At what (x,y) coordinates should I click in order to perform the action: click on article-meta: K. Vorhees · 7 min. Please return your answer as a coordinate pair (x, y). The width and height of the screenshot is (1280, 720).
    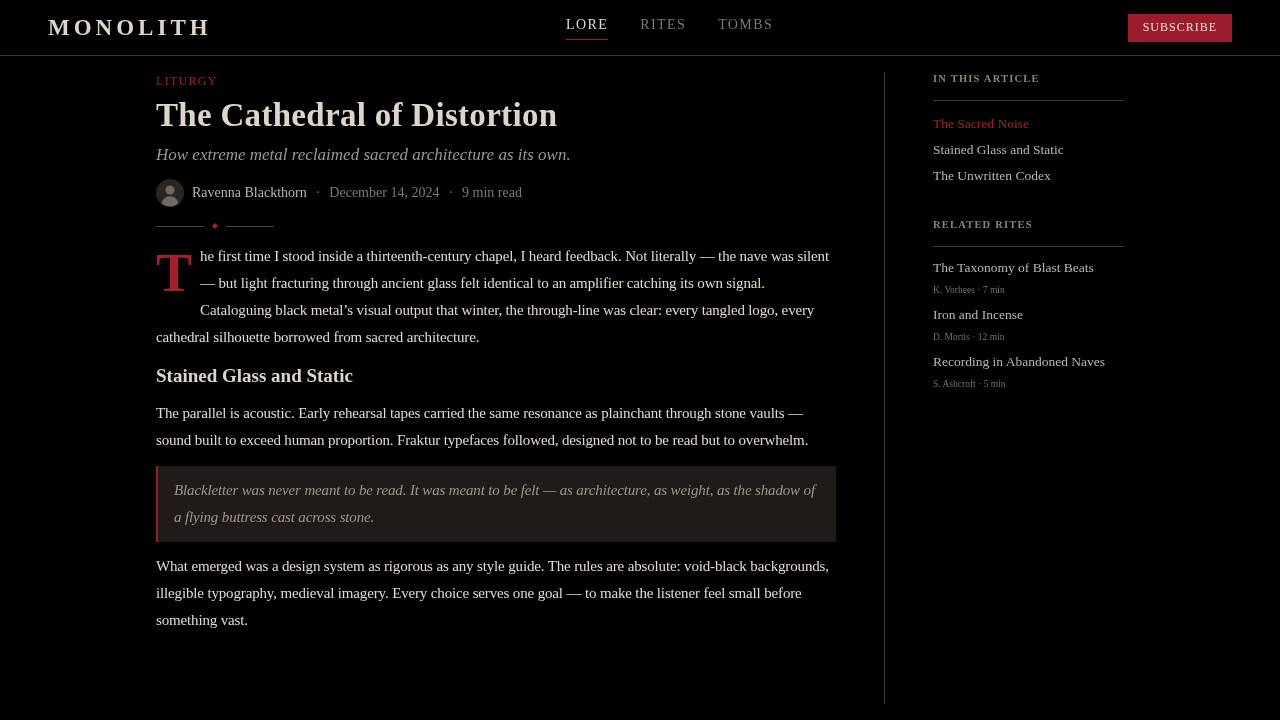
    Looking at the image, I should click on (969, 290).